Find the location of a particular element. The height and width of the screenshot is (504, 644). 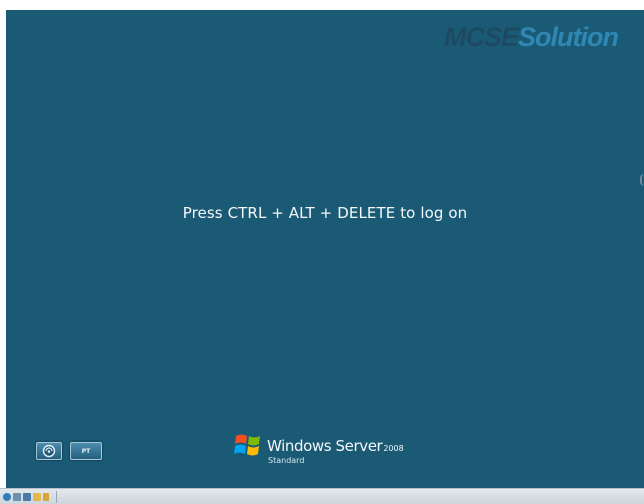

computer-icon is located at coordinates (27, 496).